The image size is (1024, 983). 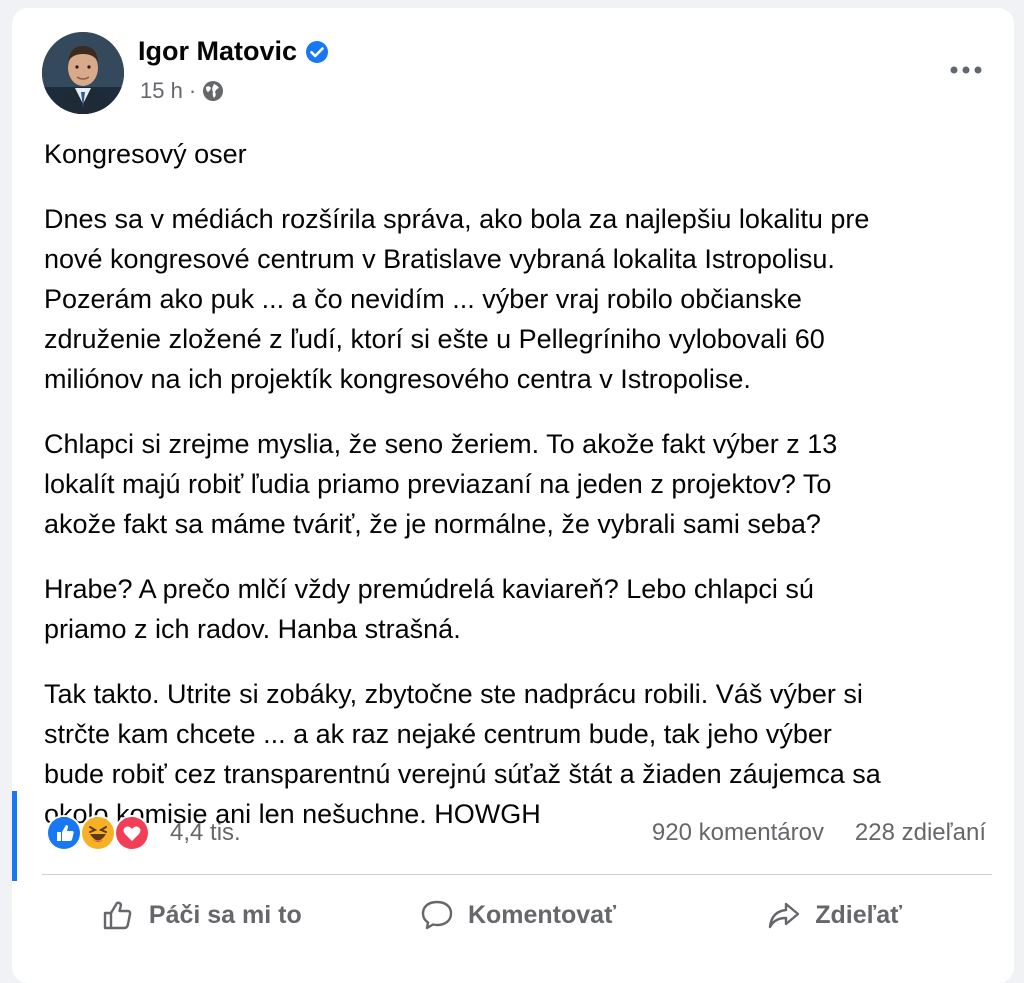 What do you see at coordinates (83, 73) in the screenshot?
I see `avatar` at bounding box center [83, 73].